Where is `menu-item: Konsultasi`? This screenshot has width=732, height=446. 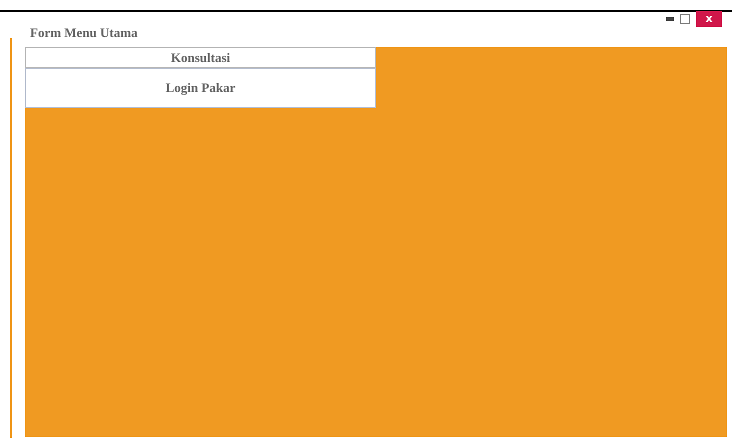 menu-item: Konsultasi is located at coordinates (200, 57).